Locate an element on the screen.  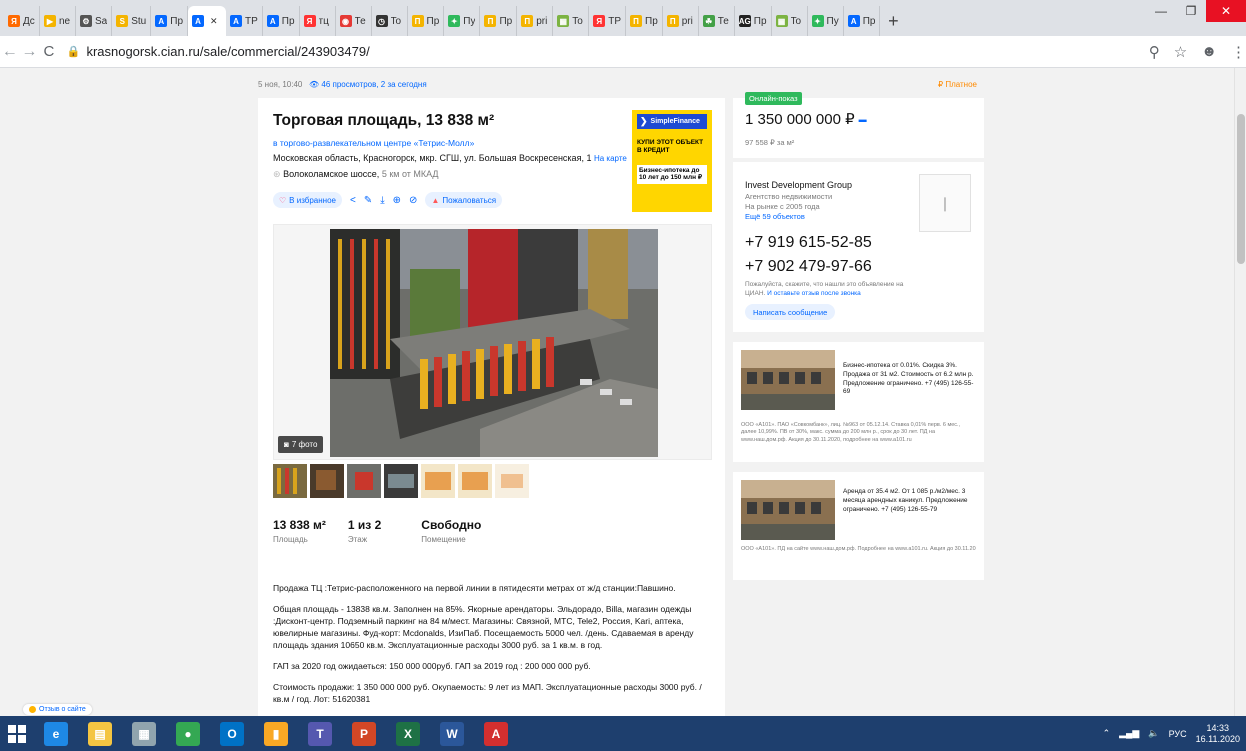
forward-button: → is located at coordinates (30, 52).